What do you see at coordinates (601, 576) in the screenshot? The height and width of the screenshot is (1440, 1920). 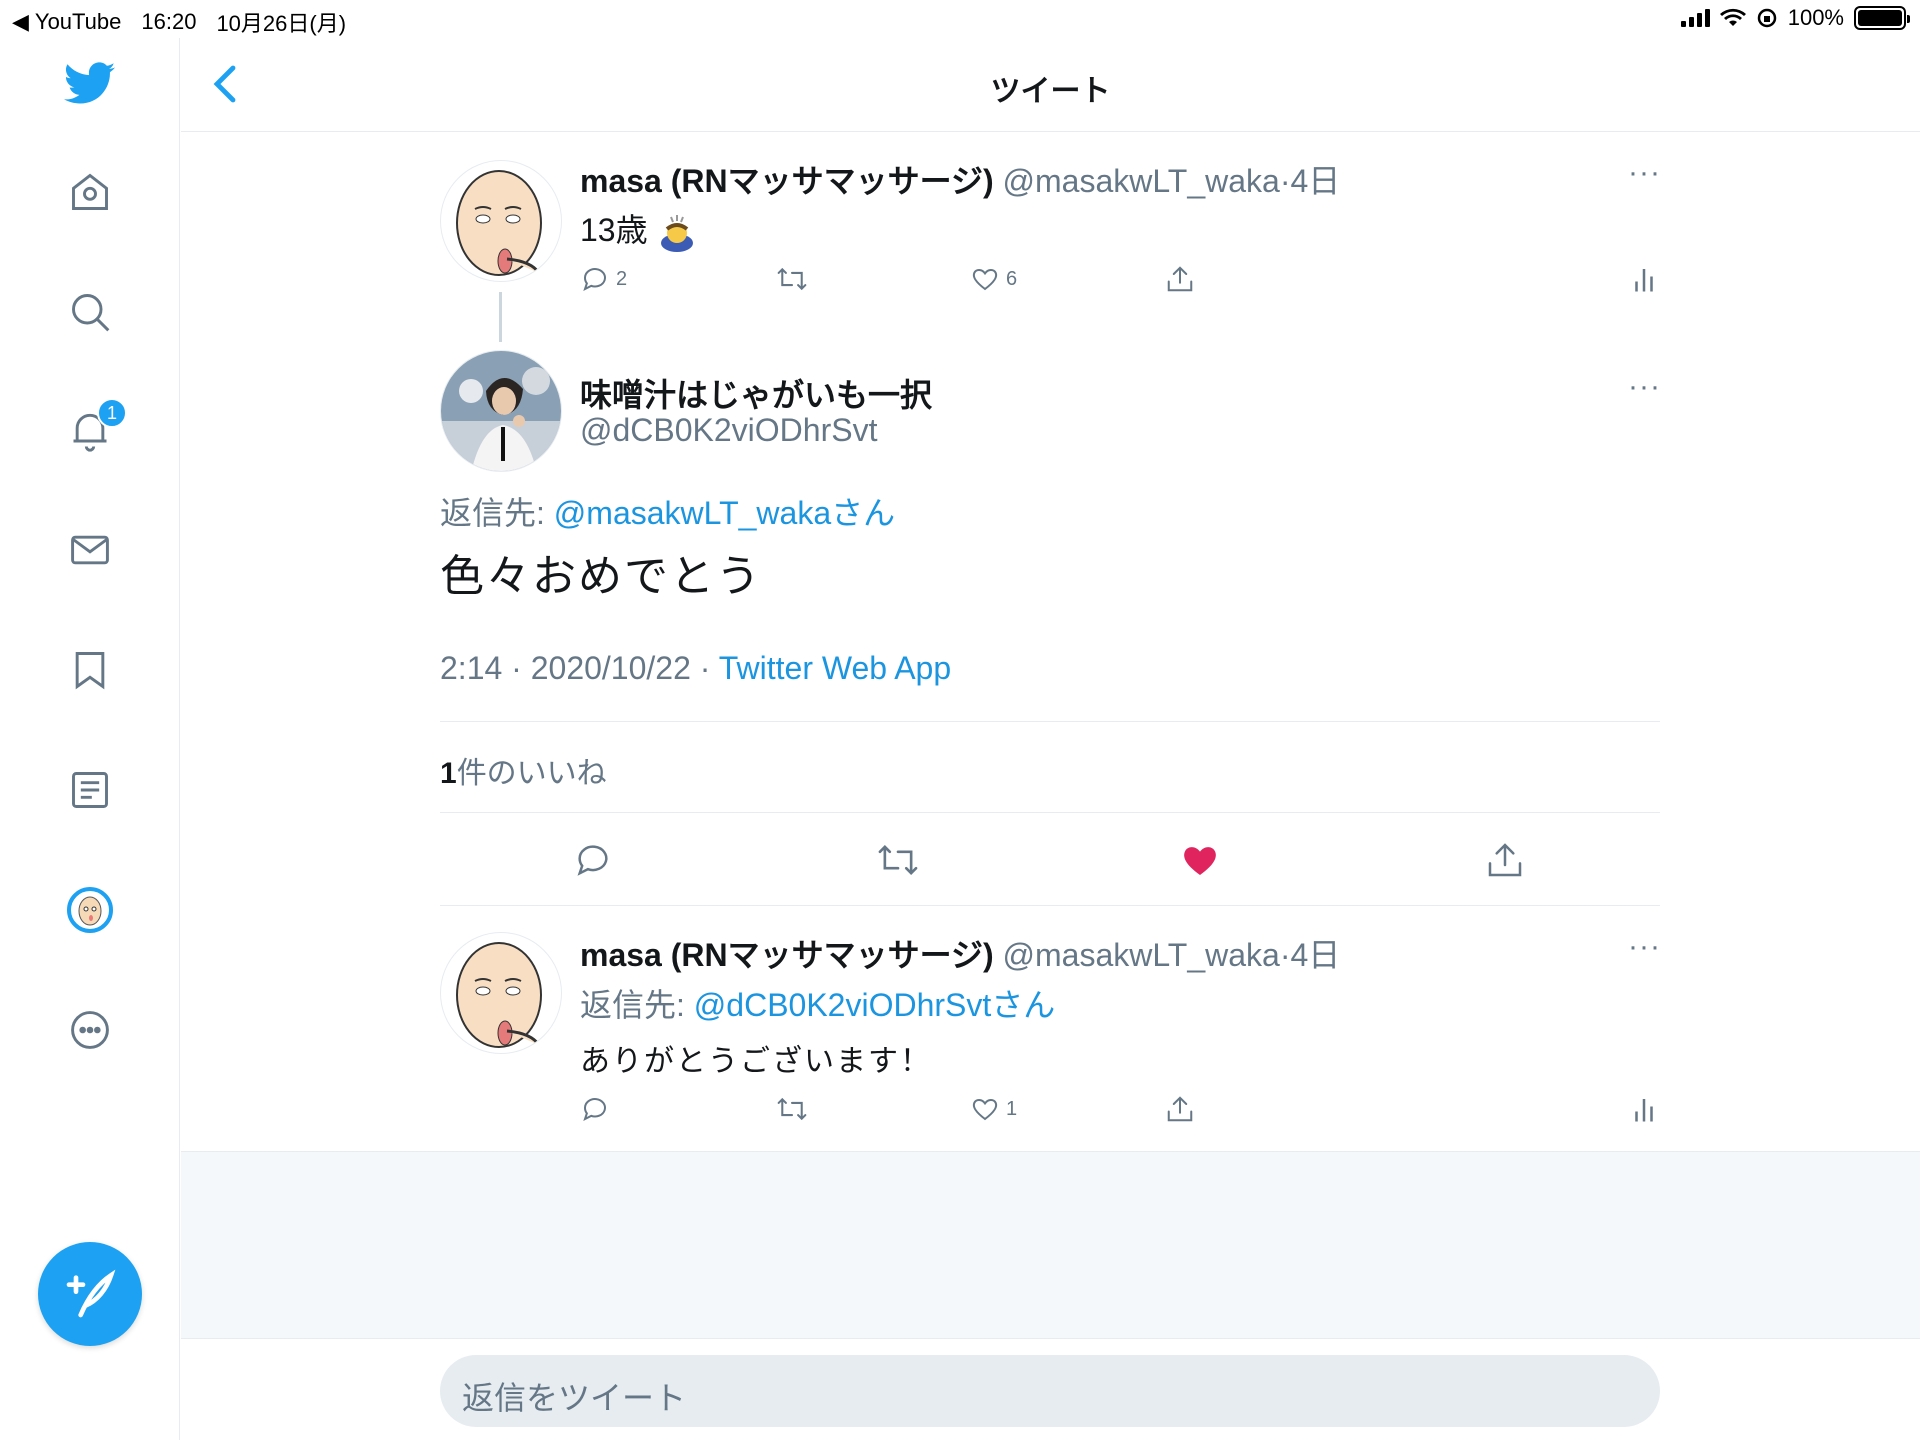 I see `focus-tweet-text: 色々おめでとう` at bounding box center [601, 576].